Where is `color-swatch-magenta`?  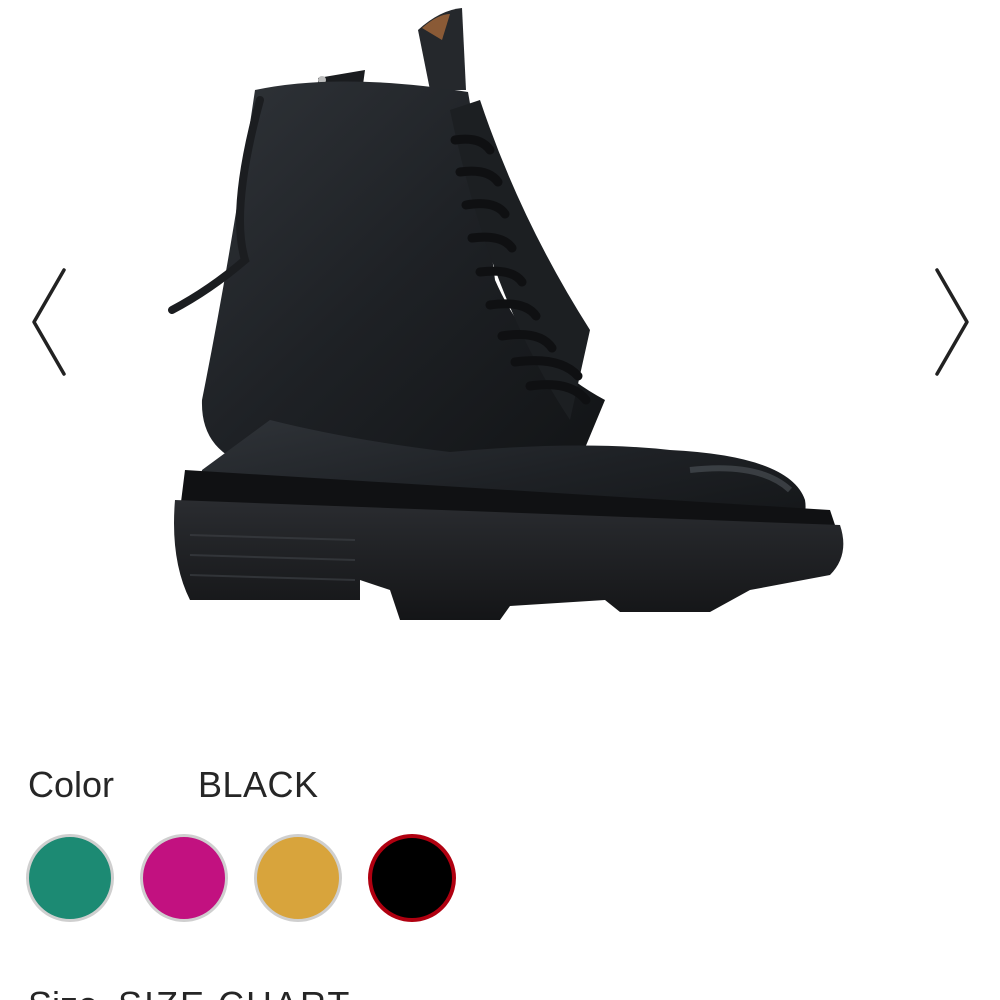
color-swatch-magenta is located at coordinates (184, 878).